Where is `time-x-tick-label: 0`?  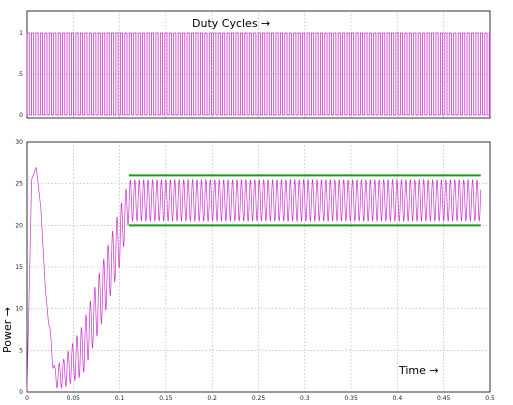 time-x-tick-label: 0 is located at coordinates (27, 398).